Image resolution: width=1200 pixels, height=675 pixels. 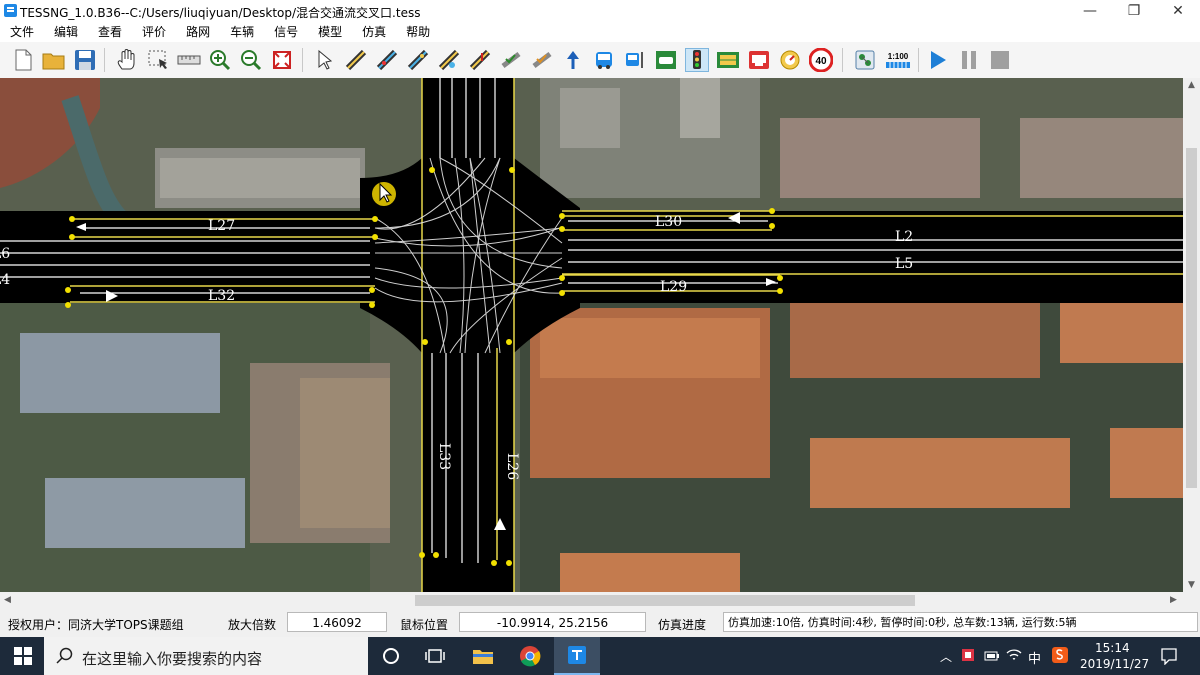 I want to click on turn-arrow-icon, so click(x=573, y=60).